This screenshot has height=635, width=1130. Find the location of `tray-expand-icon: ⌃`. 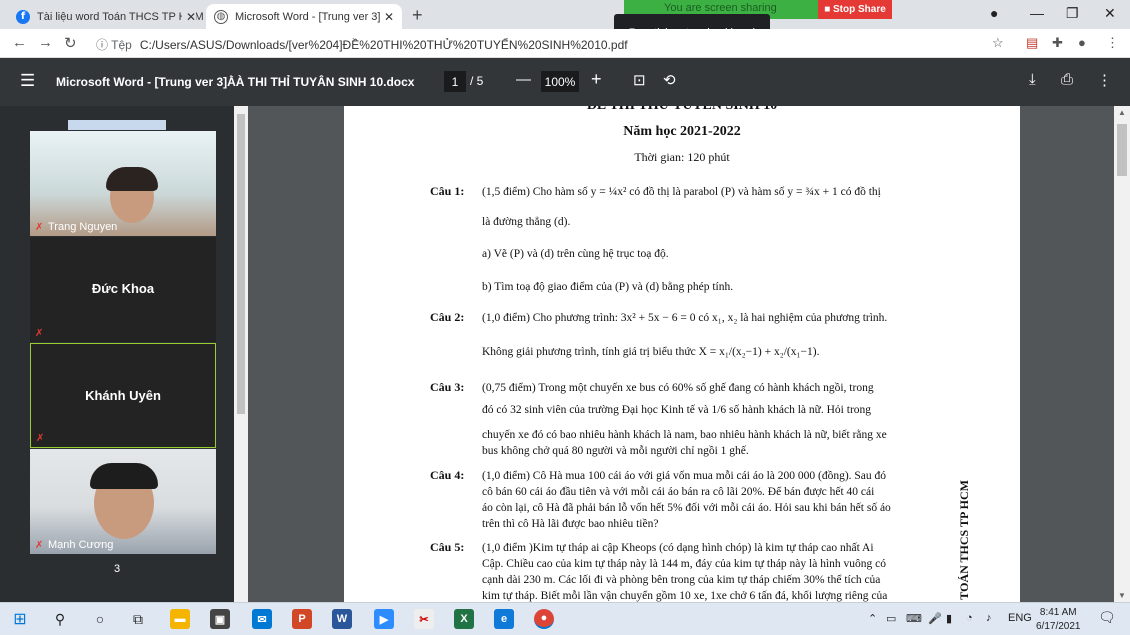

tray-expand-icon: ⌃ is located at coordinates (872, 618).